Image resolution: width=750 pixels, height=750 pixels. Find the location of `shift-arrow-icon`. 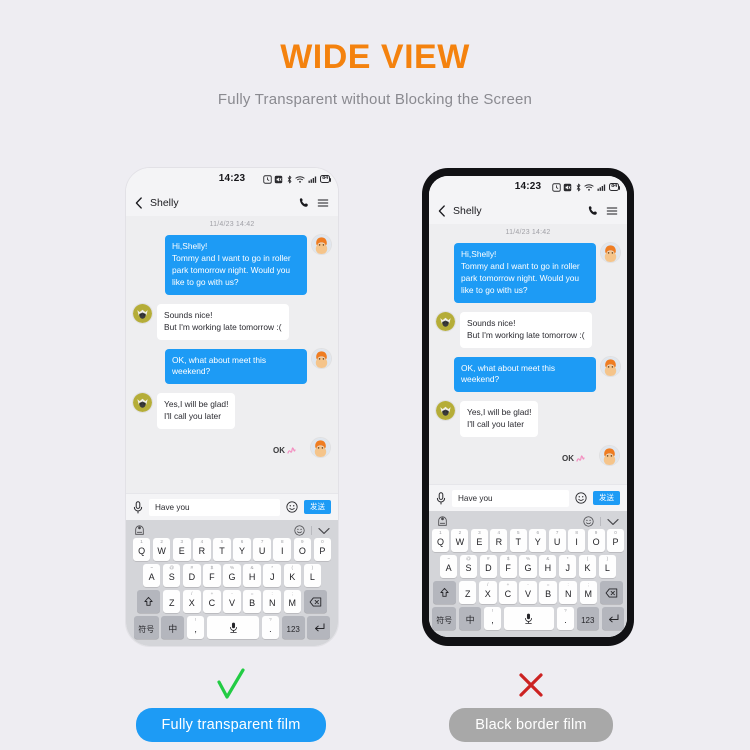

shift-arrow-icon is located at coordinates (444, 592).